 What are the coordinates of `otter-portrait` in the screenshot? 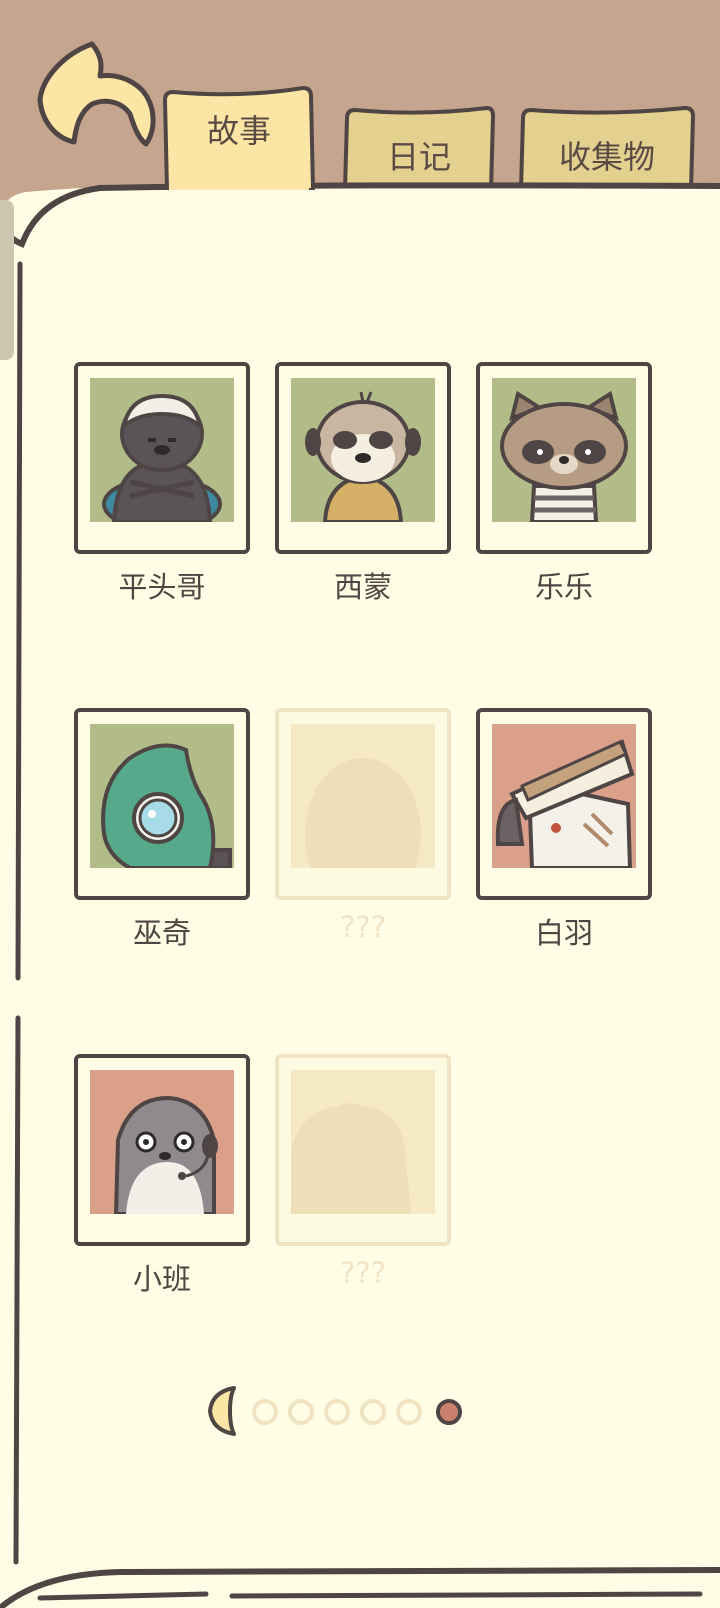 It's located at (162, 1142).